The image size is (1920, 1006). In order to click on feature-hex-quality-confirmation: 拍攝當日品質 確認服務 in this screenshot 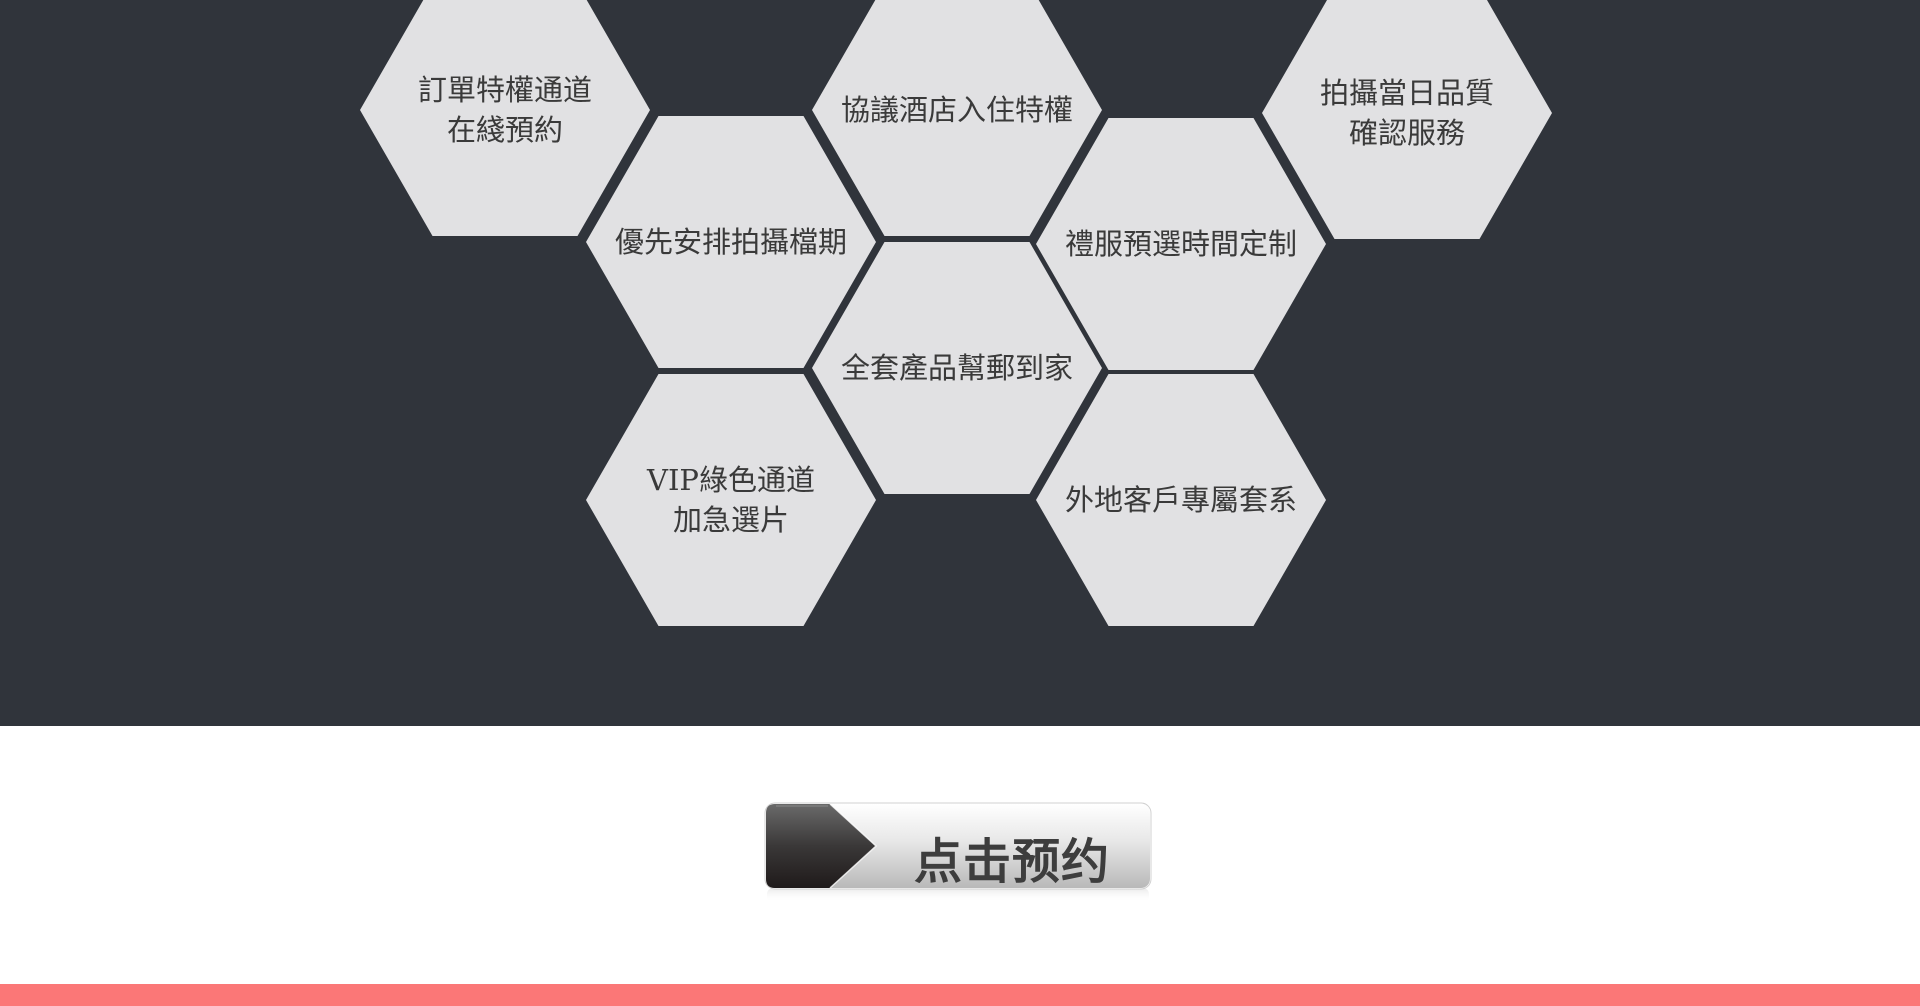, I will do `click(1407, 119)`.